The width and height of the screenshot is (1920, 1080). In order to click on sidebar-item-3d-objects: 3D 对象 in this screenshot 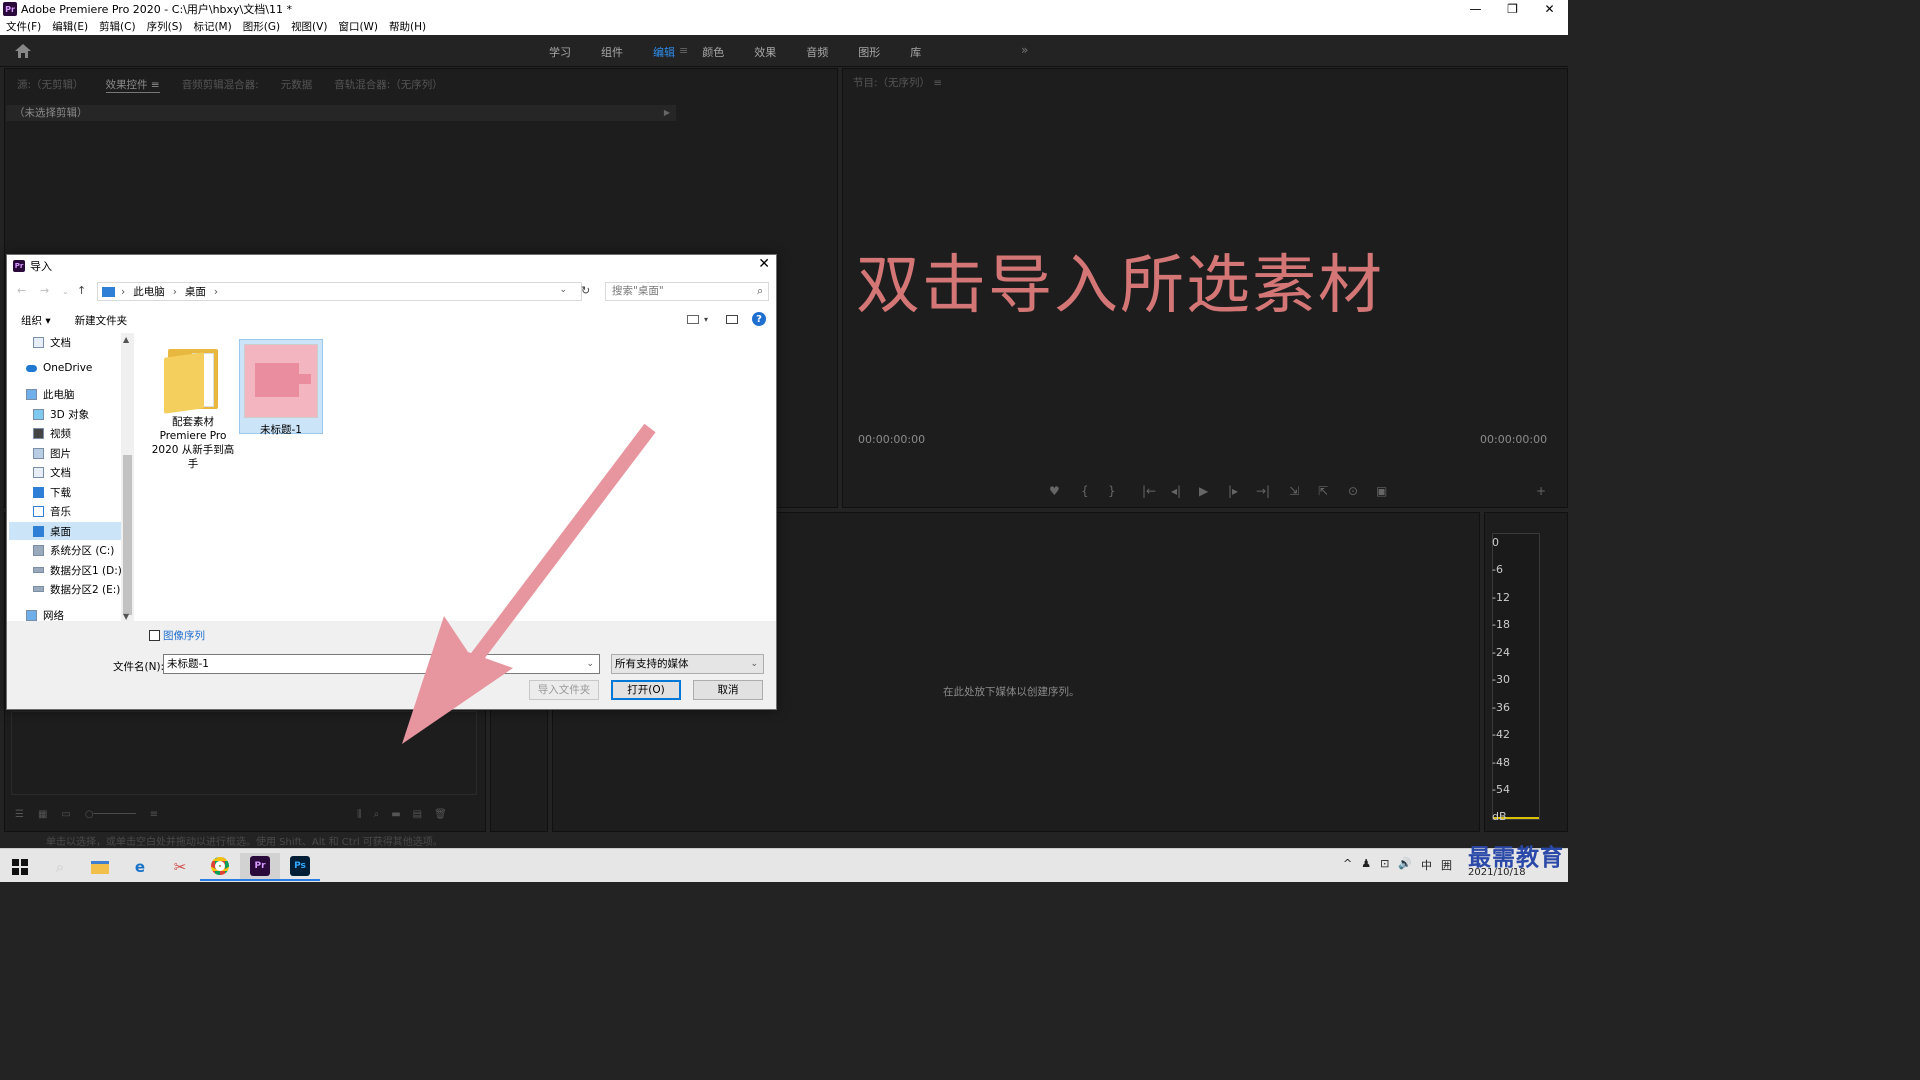, I will do `click(61, 414)`.